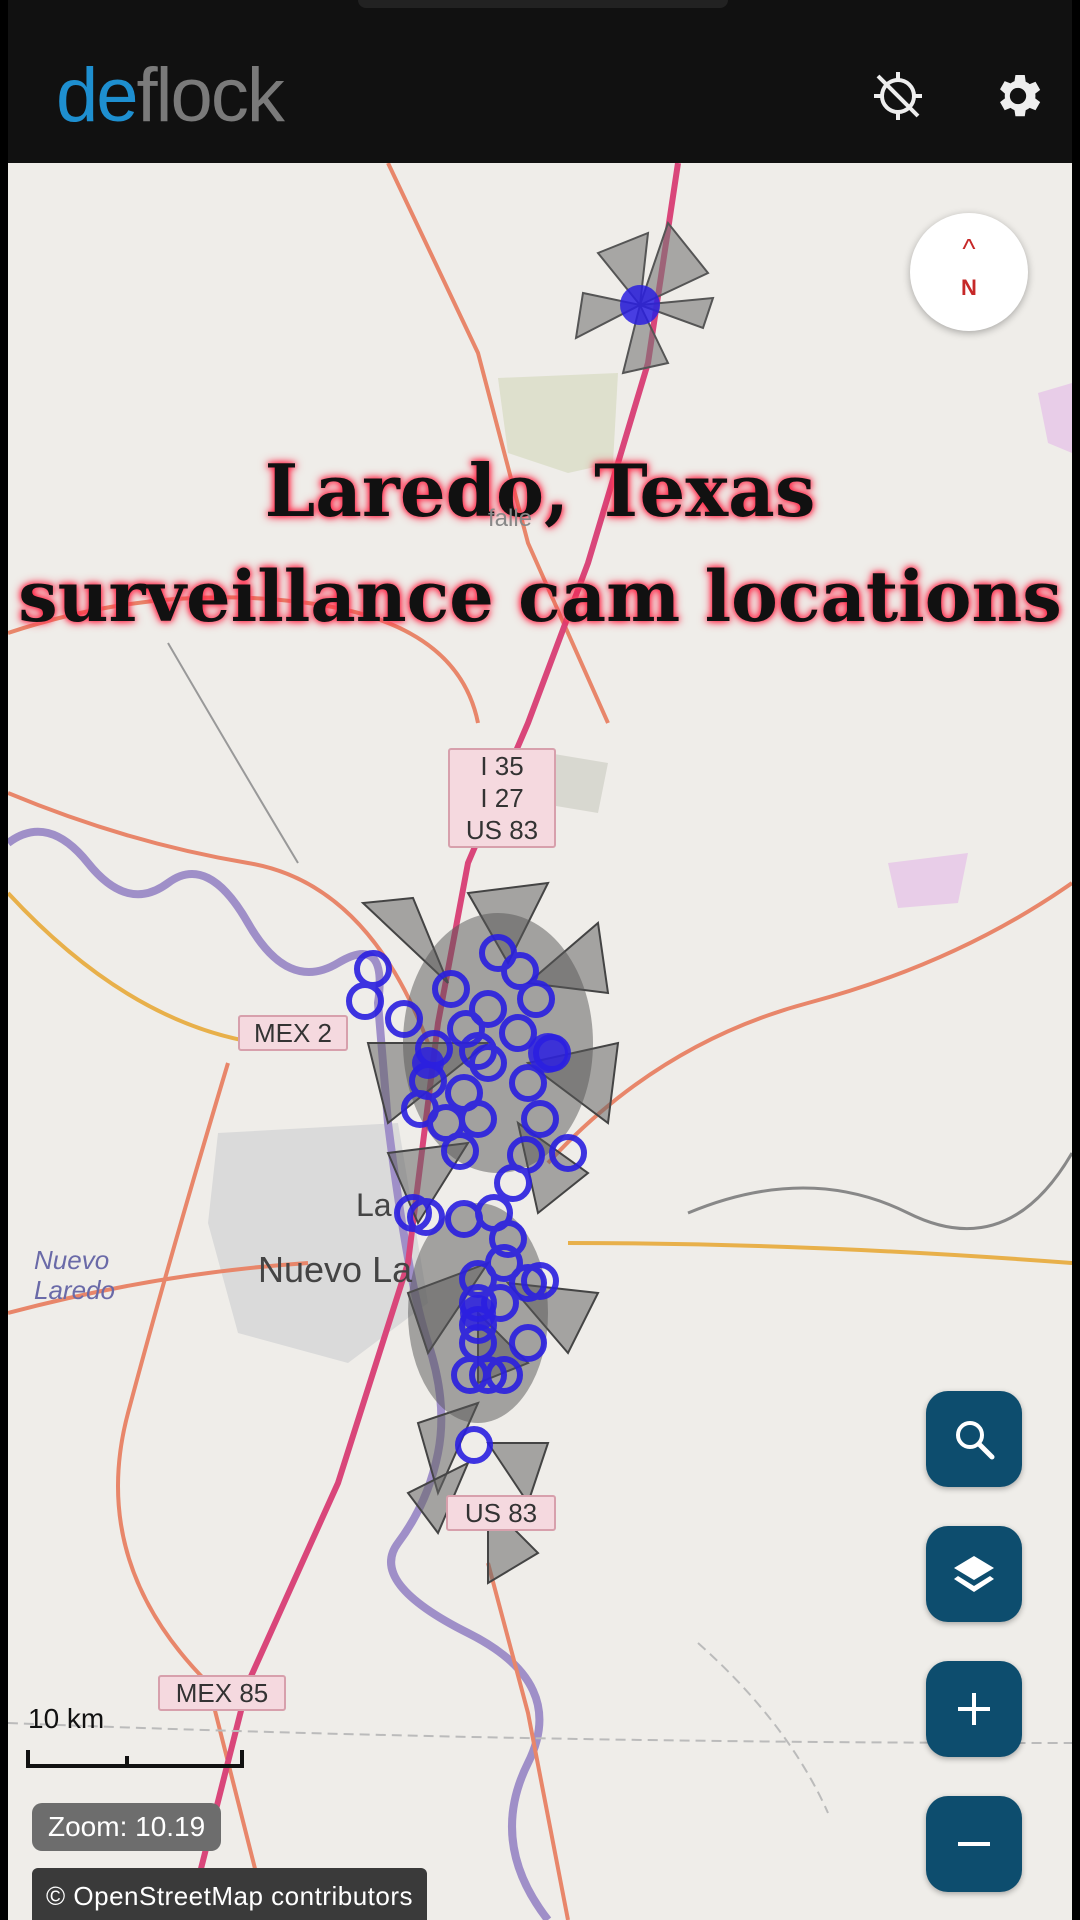 The width and height of the screenshot is (1080, 1920). What do you see at coordinates (969, 287) in the screenshot?
I see `compass-north-label: N` at bounding box center [969, 287].